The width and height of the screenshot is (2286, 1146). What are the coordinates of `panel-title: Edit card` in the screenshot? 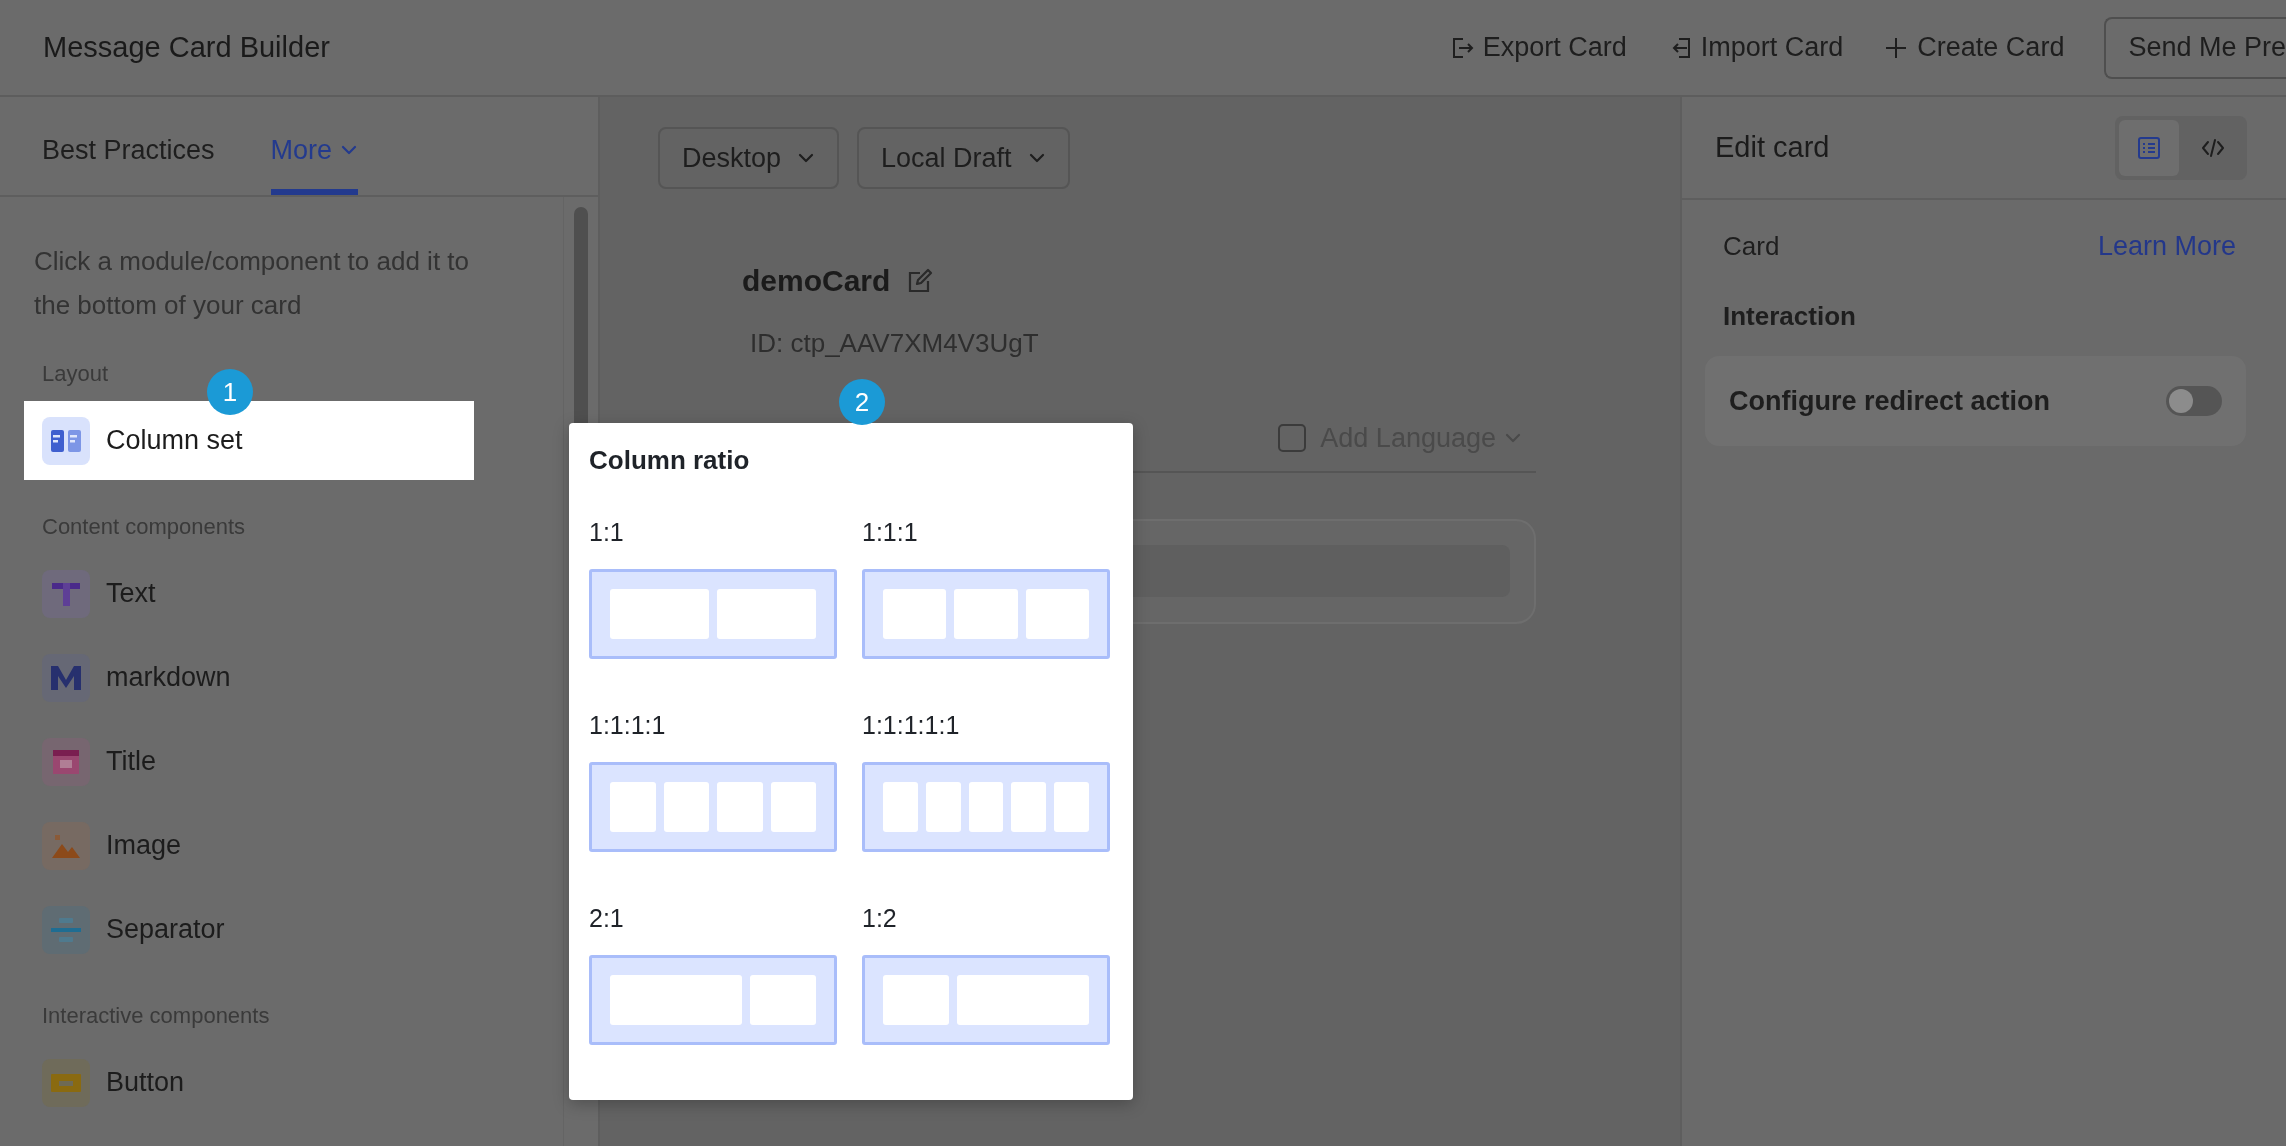 It's located at (1772, 147).